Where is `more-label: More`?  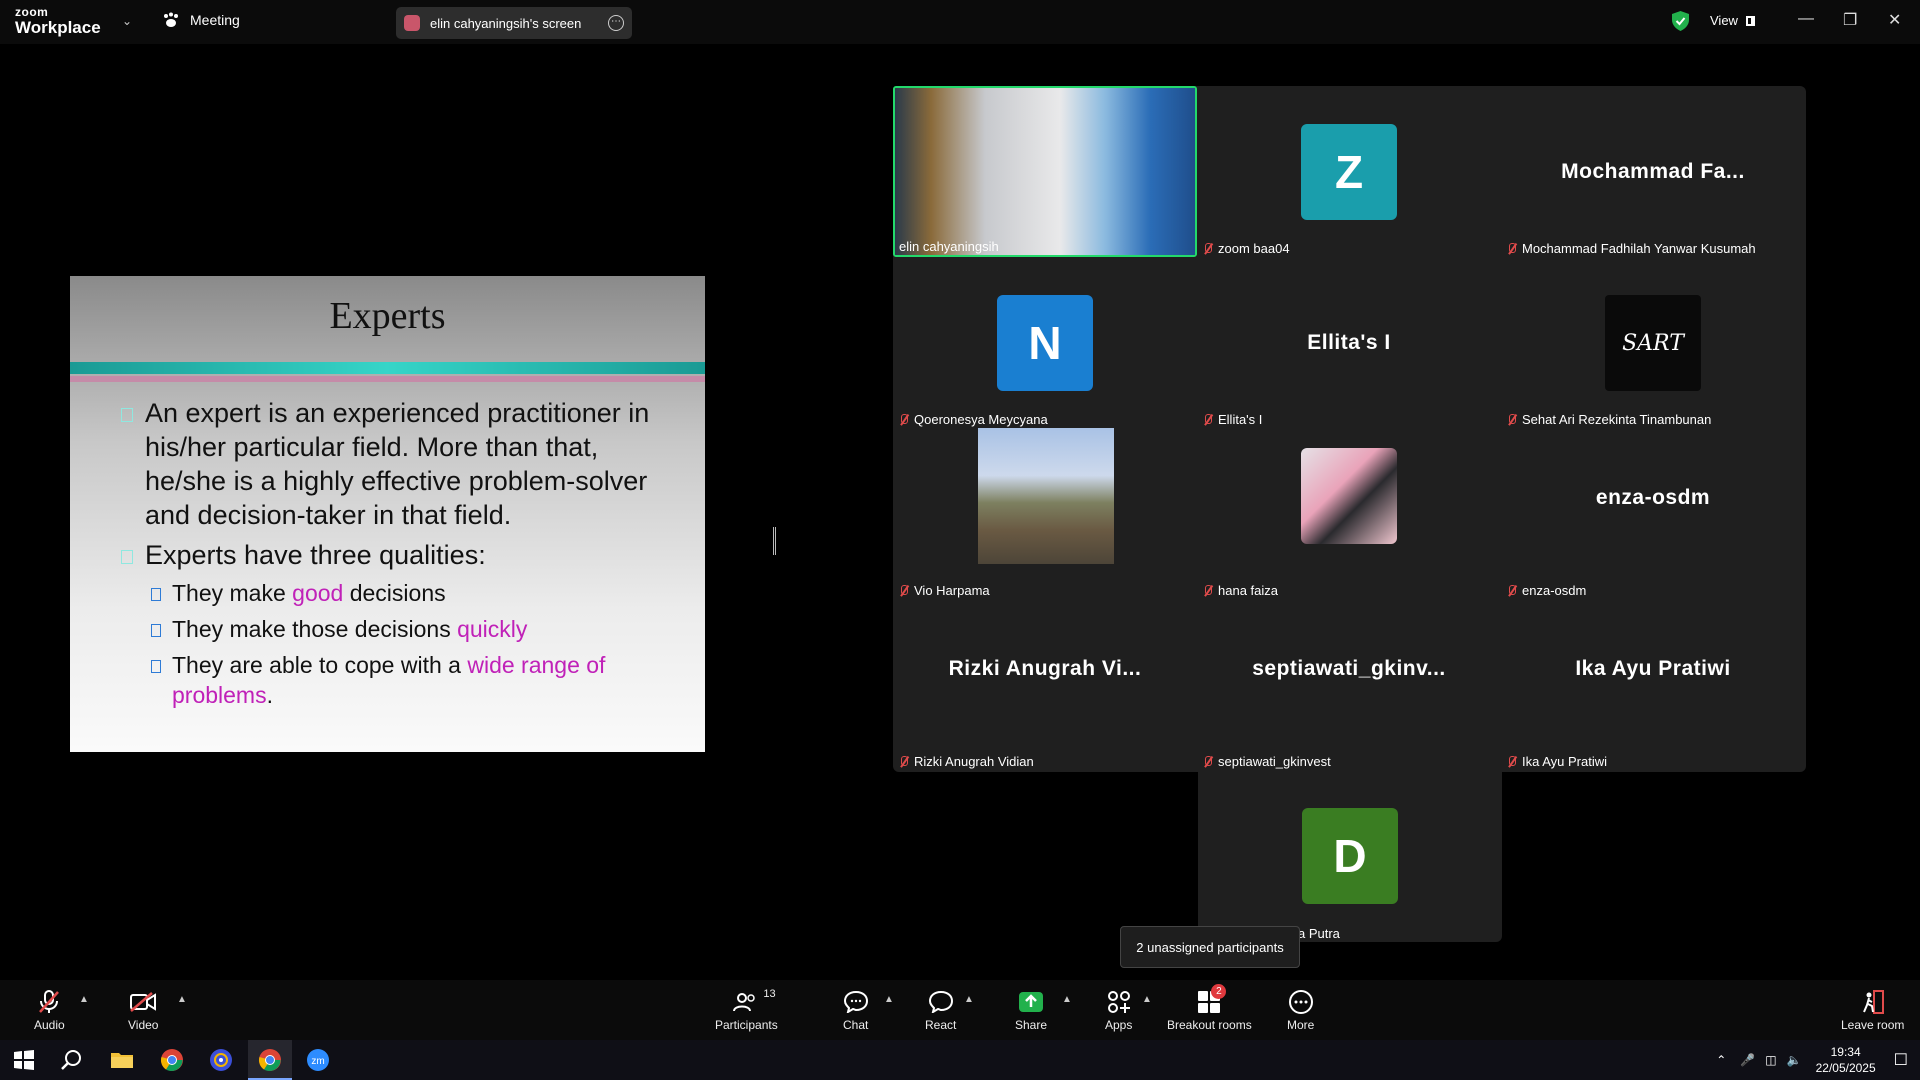 more-label: More is located at coordinates (1301, 1025).